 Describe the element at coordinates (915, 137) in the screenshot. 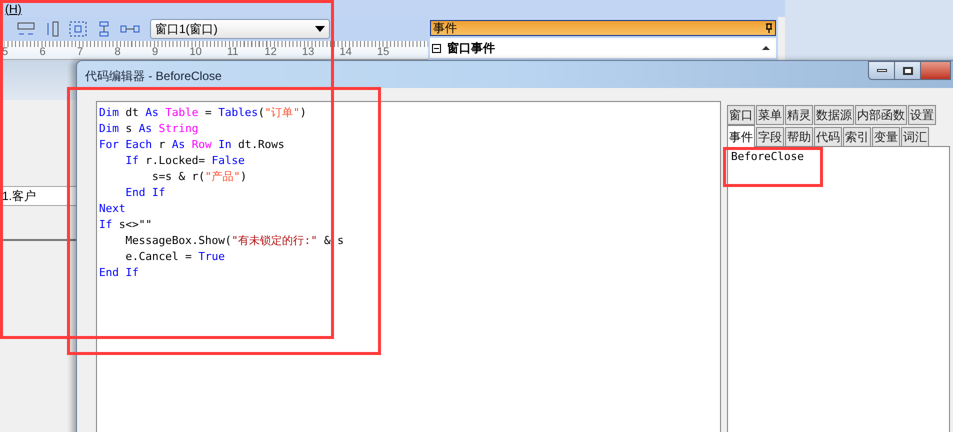

I see `tab: 词汇` at that location.